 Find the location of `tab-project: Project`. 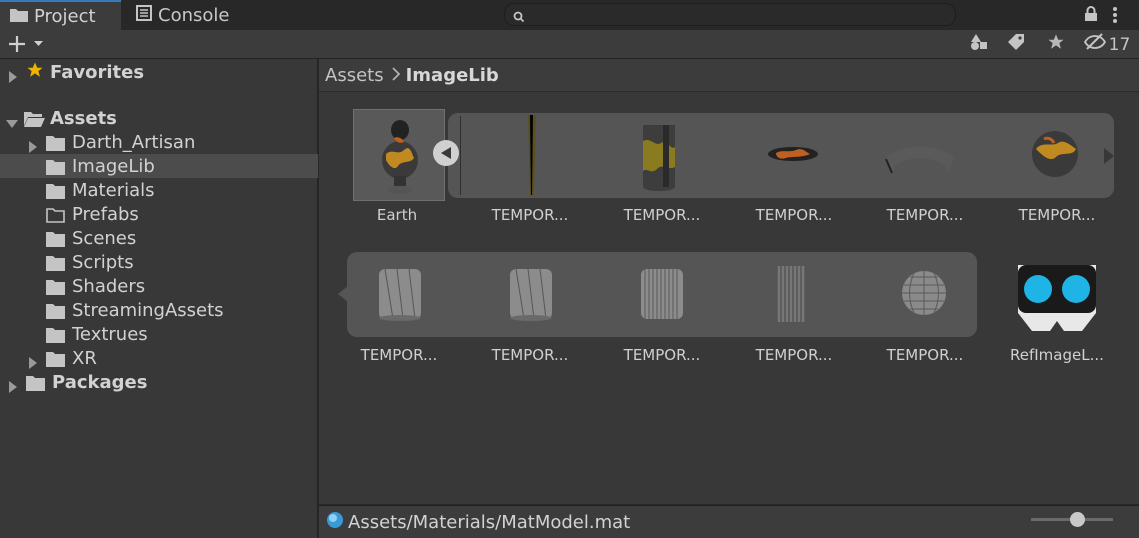

tab-project: Project is located at coordinates (60, 15).